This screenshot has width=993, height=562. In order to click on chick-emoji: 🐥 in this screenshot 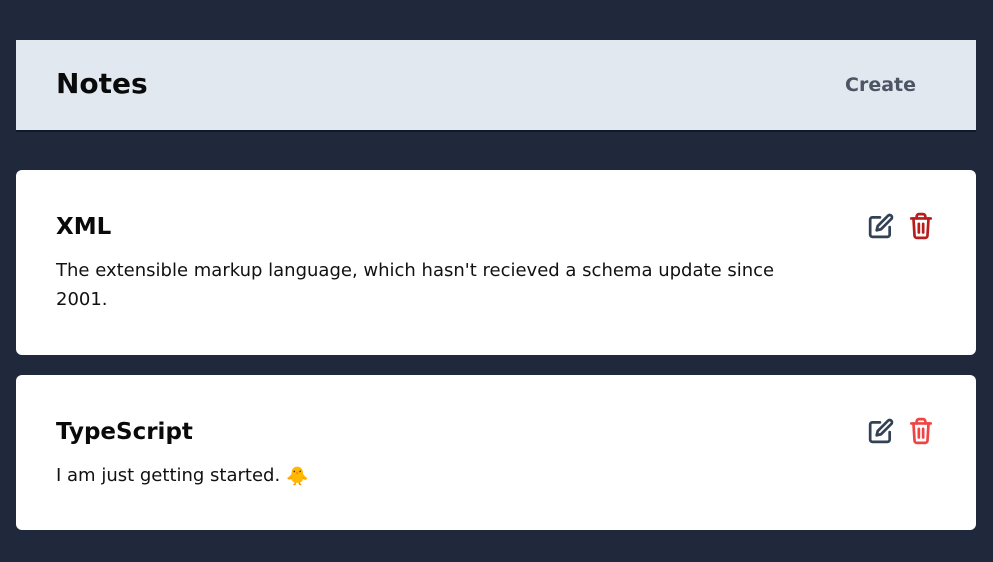, I will do `click(297, 476)`.